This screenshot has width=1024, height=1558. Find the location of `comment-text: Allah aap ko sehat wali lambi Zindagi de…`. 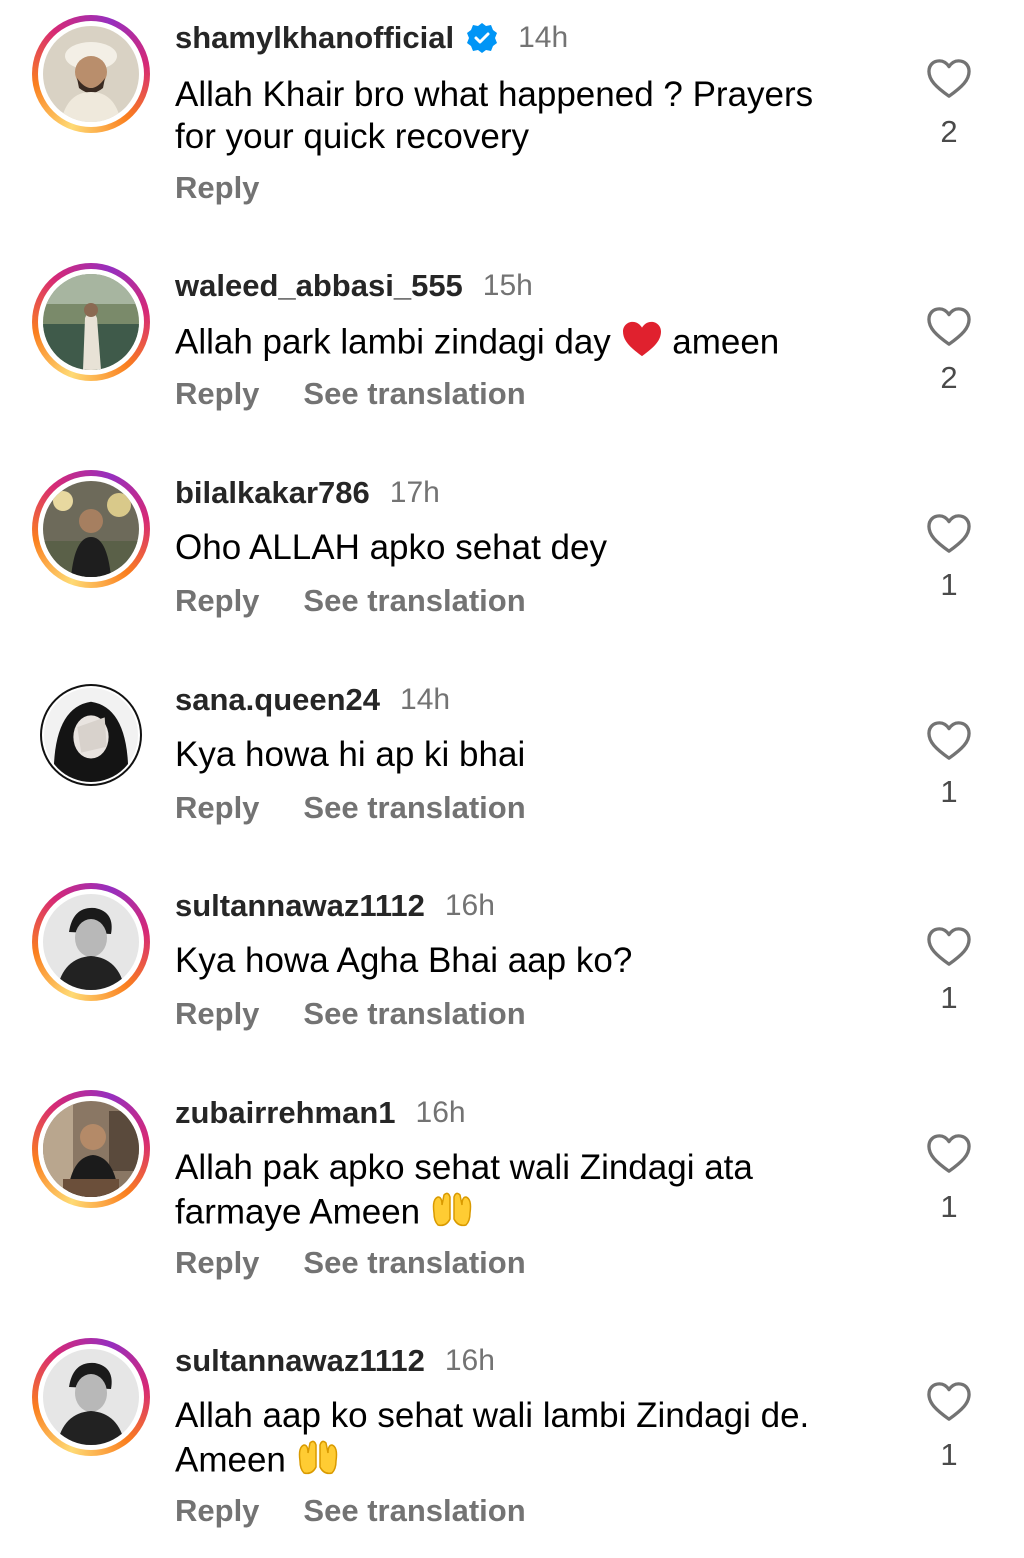

comment-text: Allah aap ko sehat wali lambi Zindagi de… is located at coordinates (535, 1441).